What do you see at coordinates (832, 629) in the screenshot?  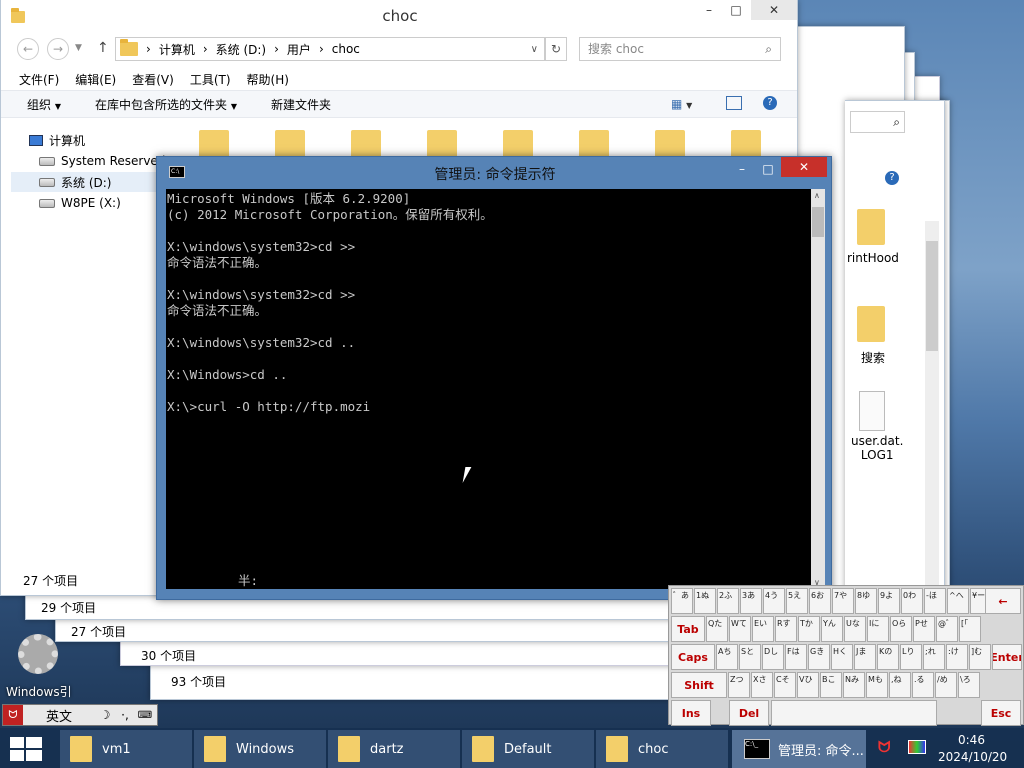 I see `key: Yん` at bounding box center [832, 629].